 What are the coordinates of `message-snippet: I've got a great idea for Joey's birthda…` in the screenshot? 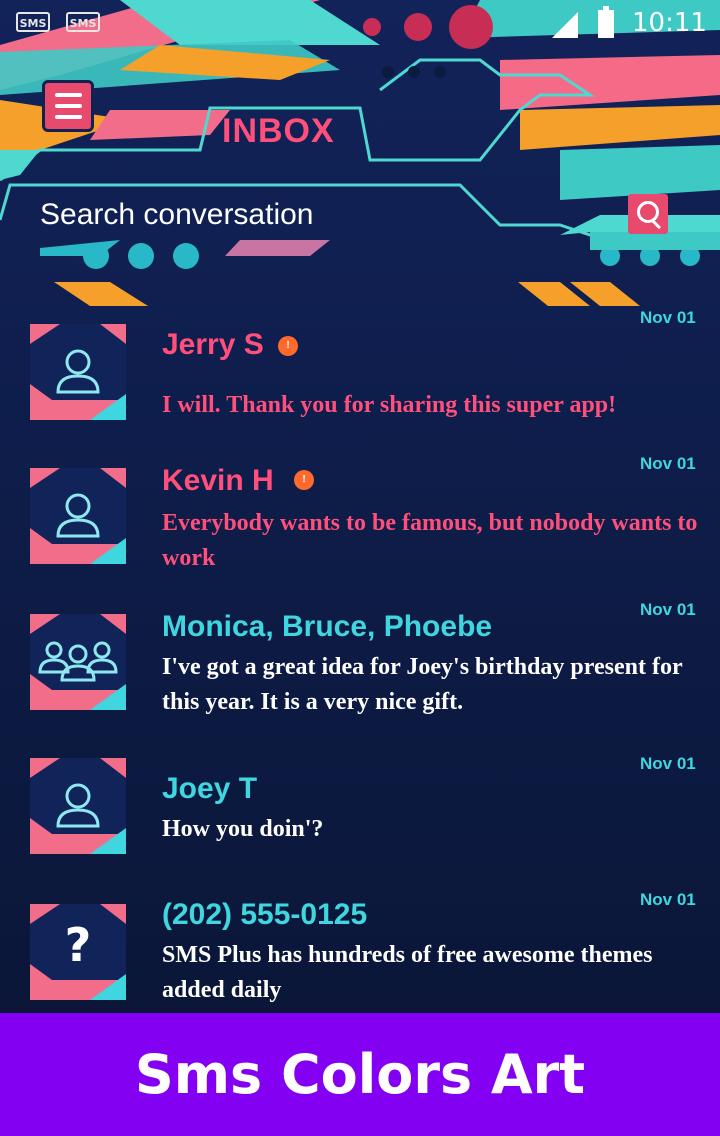 It's located at (422, 684).